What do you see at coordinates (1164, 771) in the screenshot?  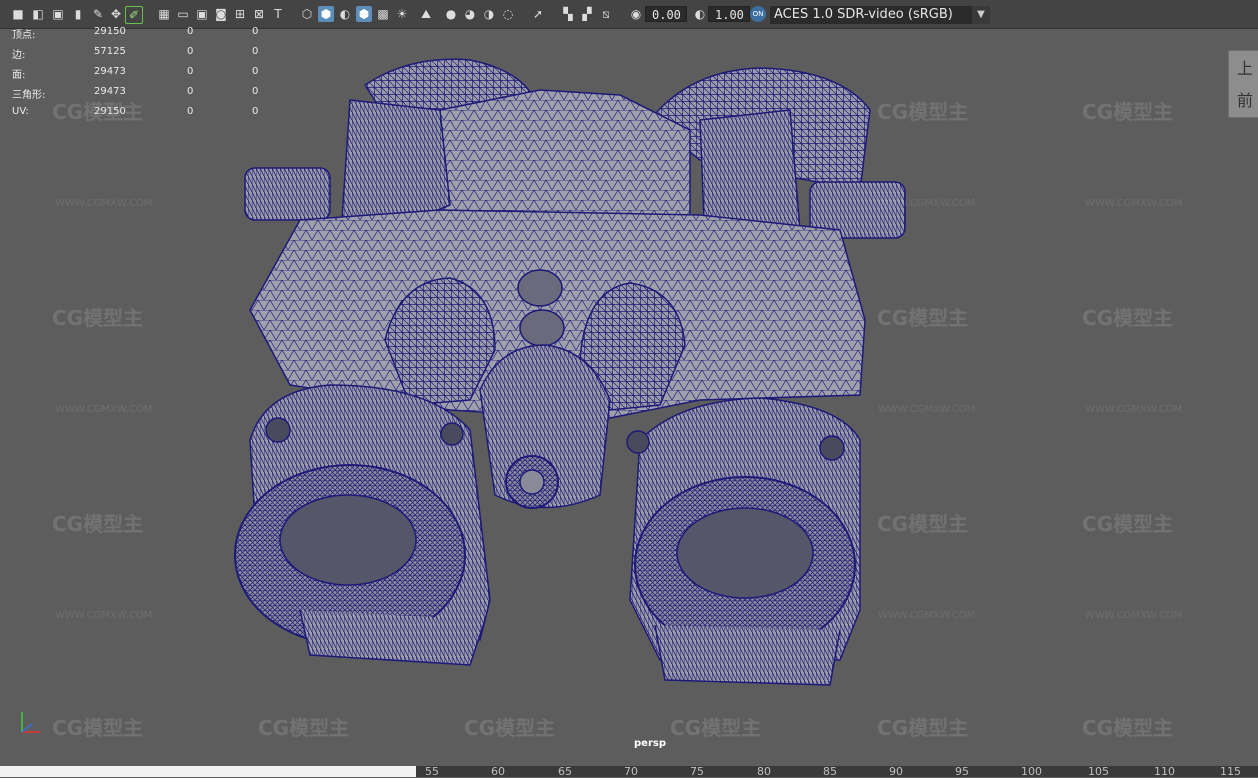 I see `timeline-tick: 110` at bounding box center [1164, 771].